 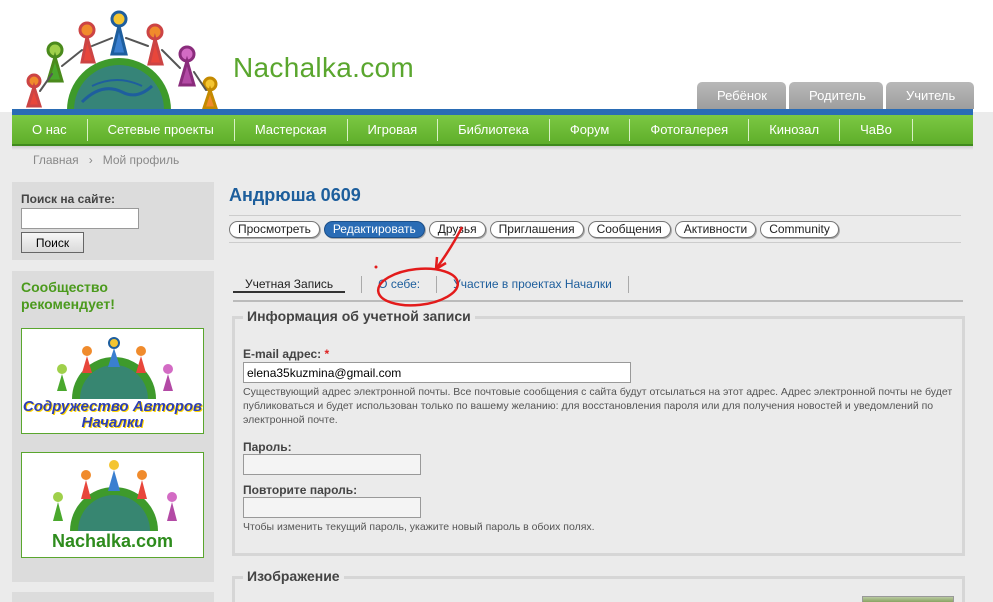 I want to click on subtab-account: Учетная Запись, so click(x=289, y=284).